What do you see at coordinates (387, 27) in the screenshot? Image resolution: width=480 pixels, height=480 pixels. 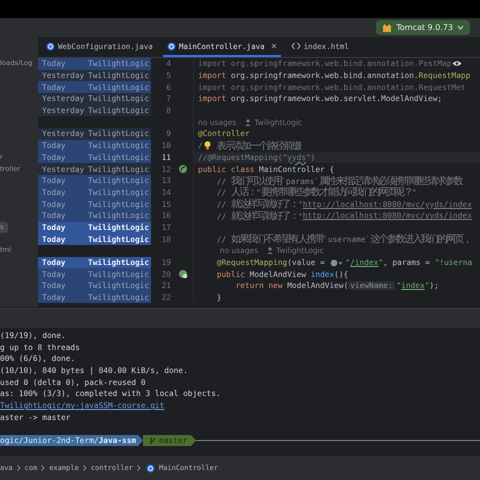 I see `cat-icon` at bounding box center [387, 27].